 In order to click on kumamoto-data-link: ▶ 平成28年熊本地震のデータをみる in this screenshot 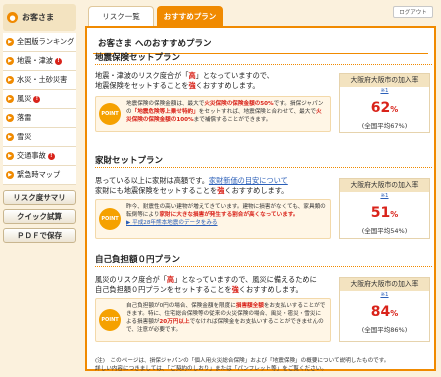, I will do `click(172, 223)`.